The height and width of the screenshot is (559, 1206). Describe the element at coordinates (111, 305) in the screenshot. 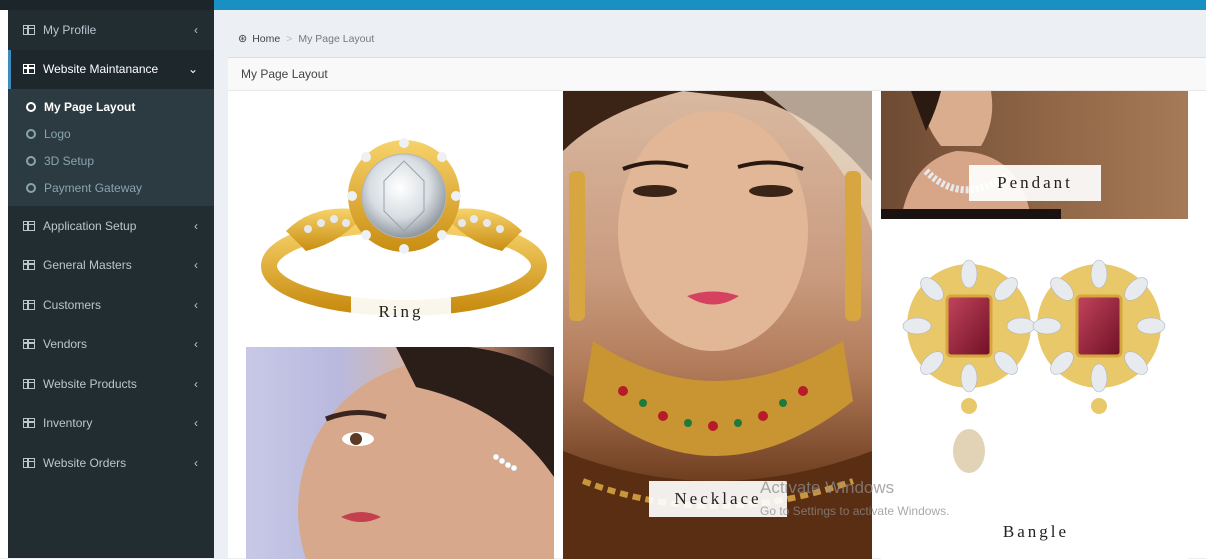

I see `sidebar-item-customers: Customers ‹` at that location.